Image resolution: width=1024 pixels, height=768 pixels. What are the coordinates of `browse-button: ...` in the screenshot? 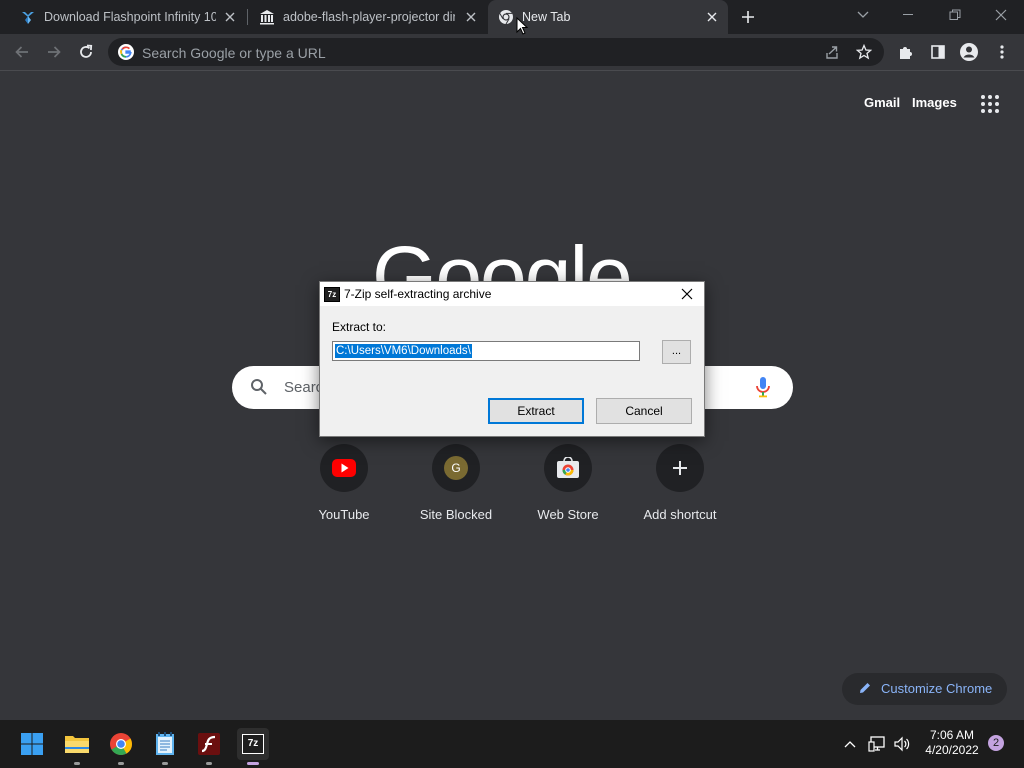 It's located at (676, 352).